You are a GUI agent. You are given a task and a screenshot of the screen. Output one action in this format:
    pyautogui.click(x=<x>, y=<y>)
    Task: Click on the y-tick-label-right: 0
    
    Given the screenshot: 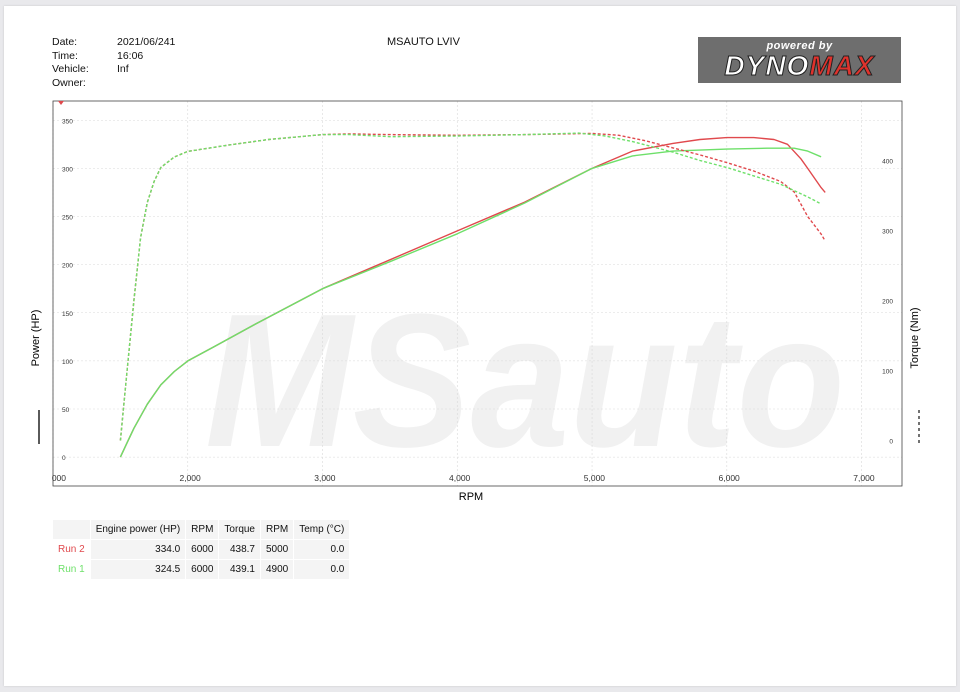 What is the action you would take?
    pyautogui.click(x=891, y=442)
    